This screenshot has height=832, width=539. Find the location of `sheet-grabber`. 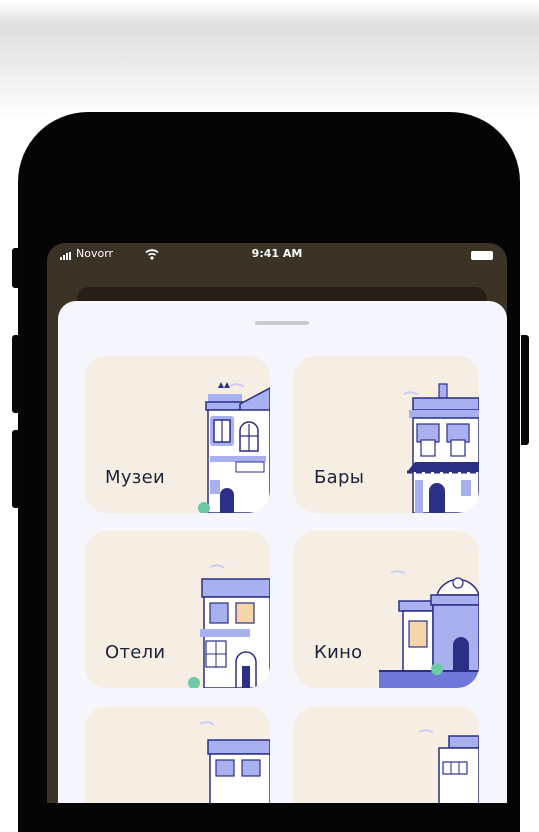

sheet-grabber is located at coordinates (282, 323).